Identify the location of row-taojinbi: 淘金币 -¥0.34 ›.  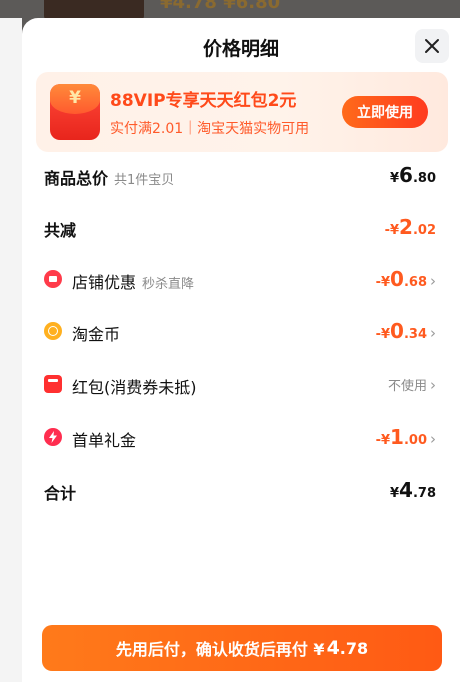
(240, 332).